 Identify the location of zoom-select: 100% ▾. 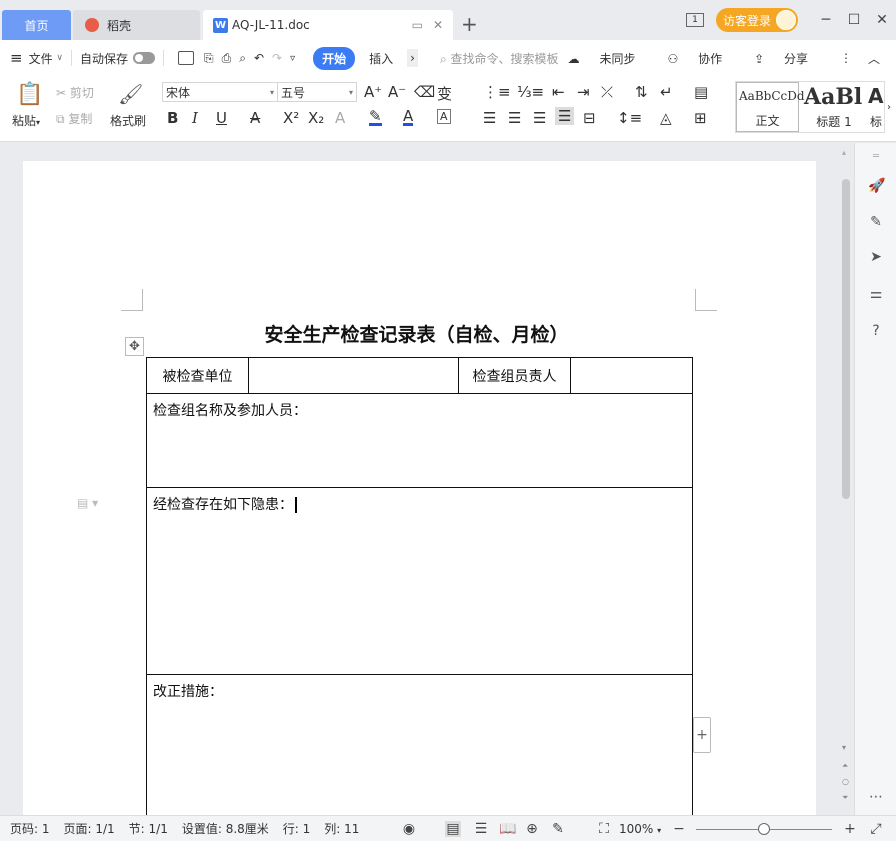
(640, 829).